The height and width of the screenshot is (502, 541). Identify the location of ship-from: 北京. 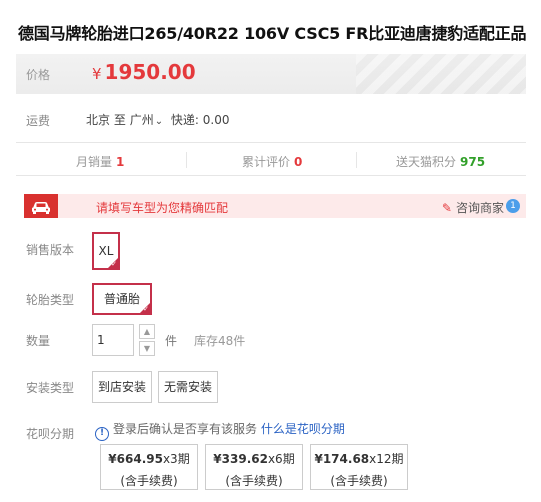
(98, 120).